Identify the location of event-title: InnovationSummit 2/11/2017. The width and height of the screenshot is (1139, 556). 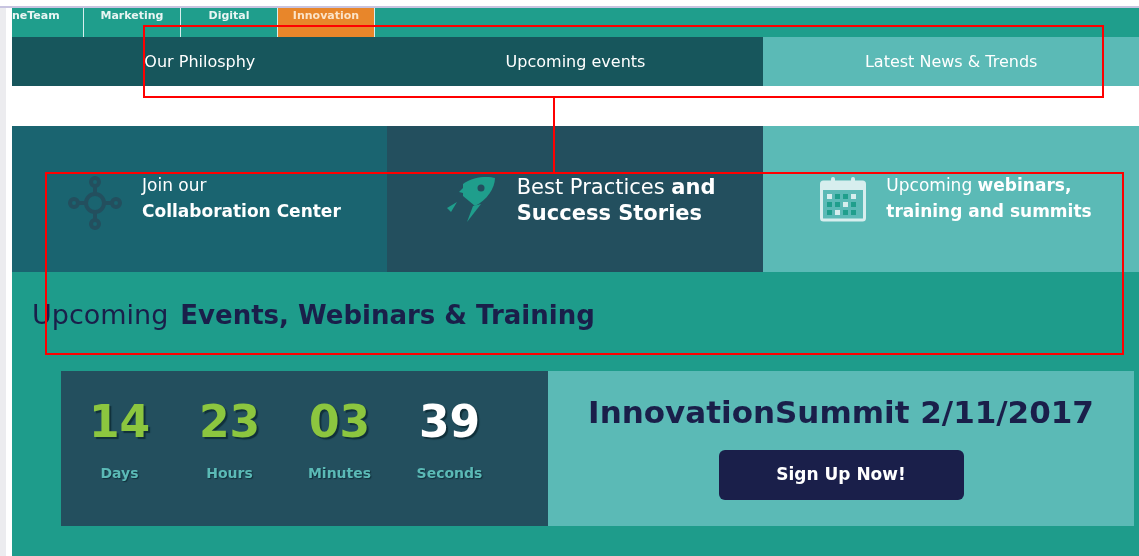
(841, 412).